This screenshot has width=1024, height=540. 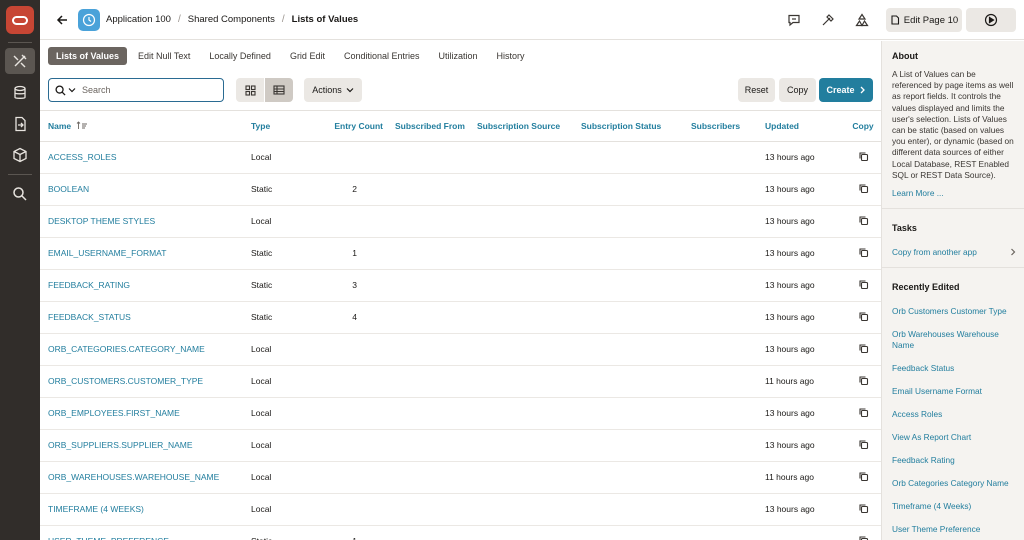 What do you see at coordinates (627, 126) in the screenshot?
I see `column-header-subscription-status: Subscription Status` at bounding box center [627, 126].